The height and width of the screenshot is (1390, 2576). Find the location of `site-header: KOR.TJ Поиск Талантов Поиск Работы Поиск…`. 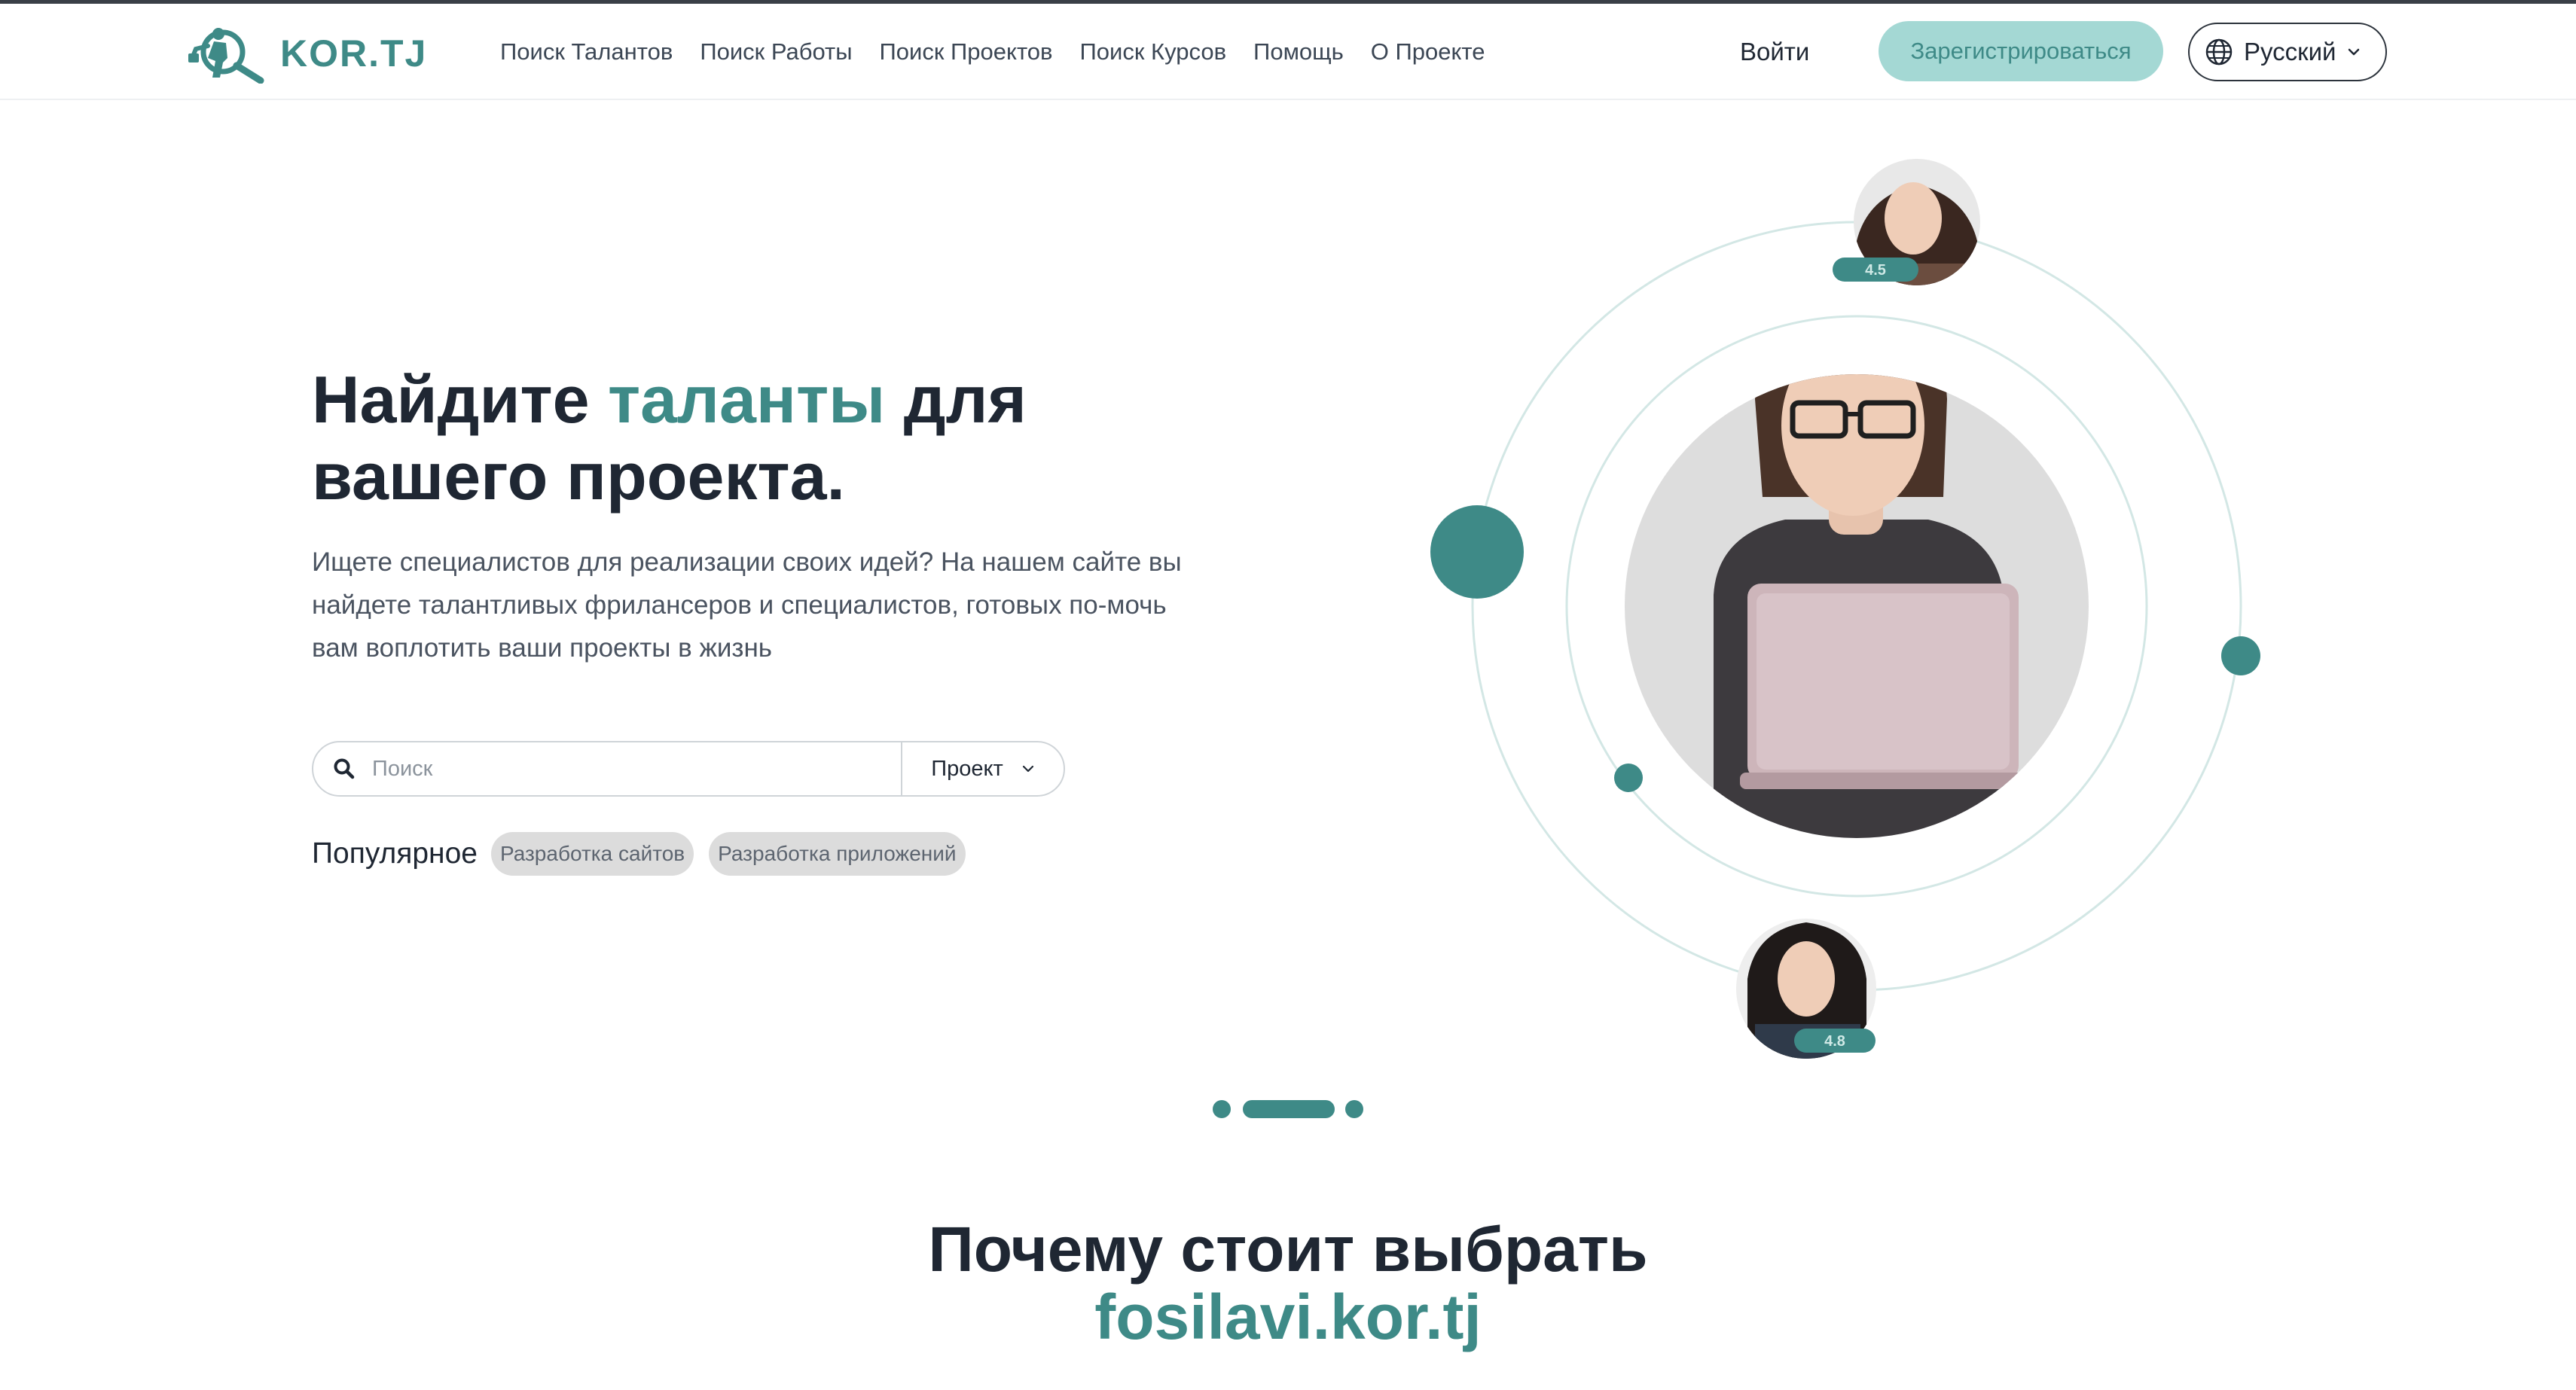

site-header: KOR.TJ Поиск Талантов Поиск Работы Поиск… is located at coordinates (1288, 52).